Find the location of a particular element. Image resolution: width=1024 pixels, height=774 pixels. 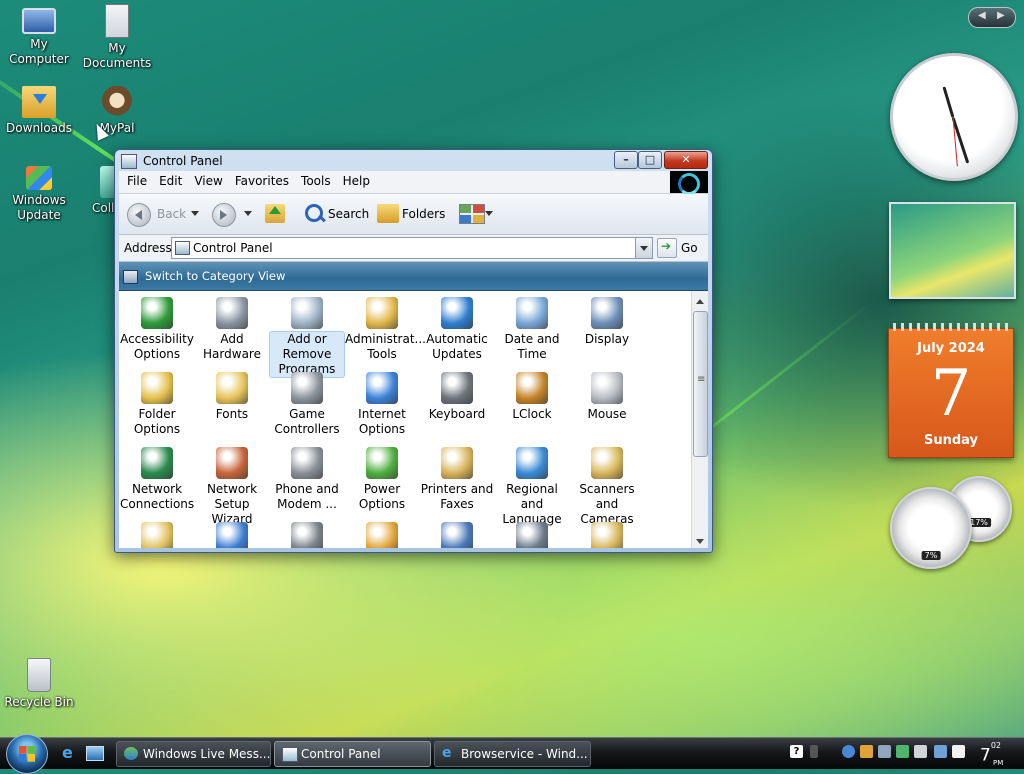

scroll-up-button is located at coordinates (700, 299).